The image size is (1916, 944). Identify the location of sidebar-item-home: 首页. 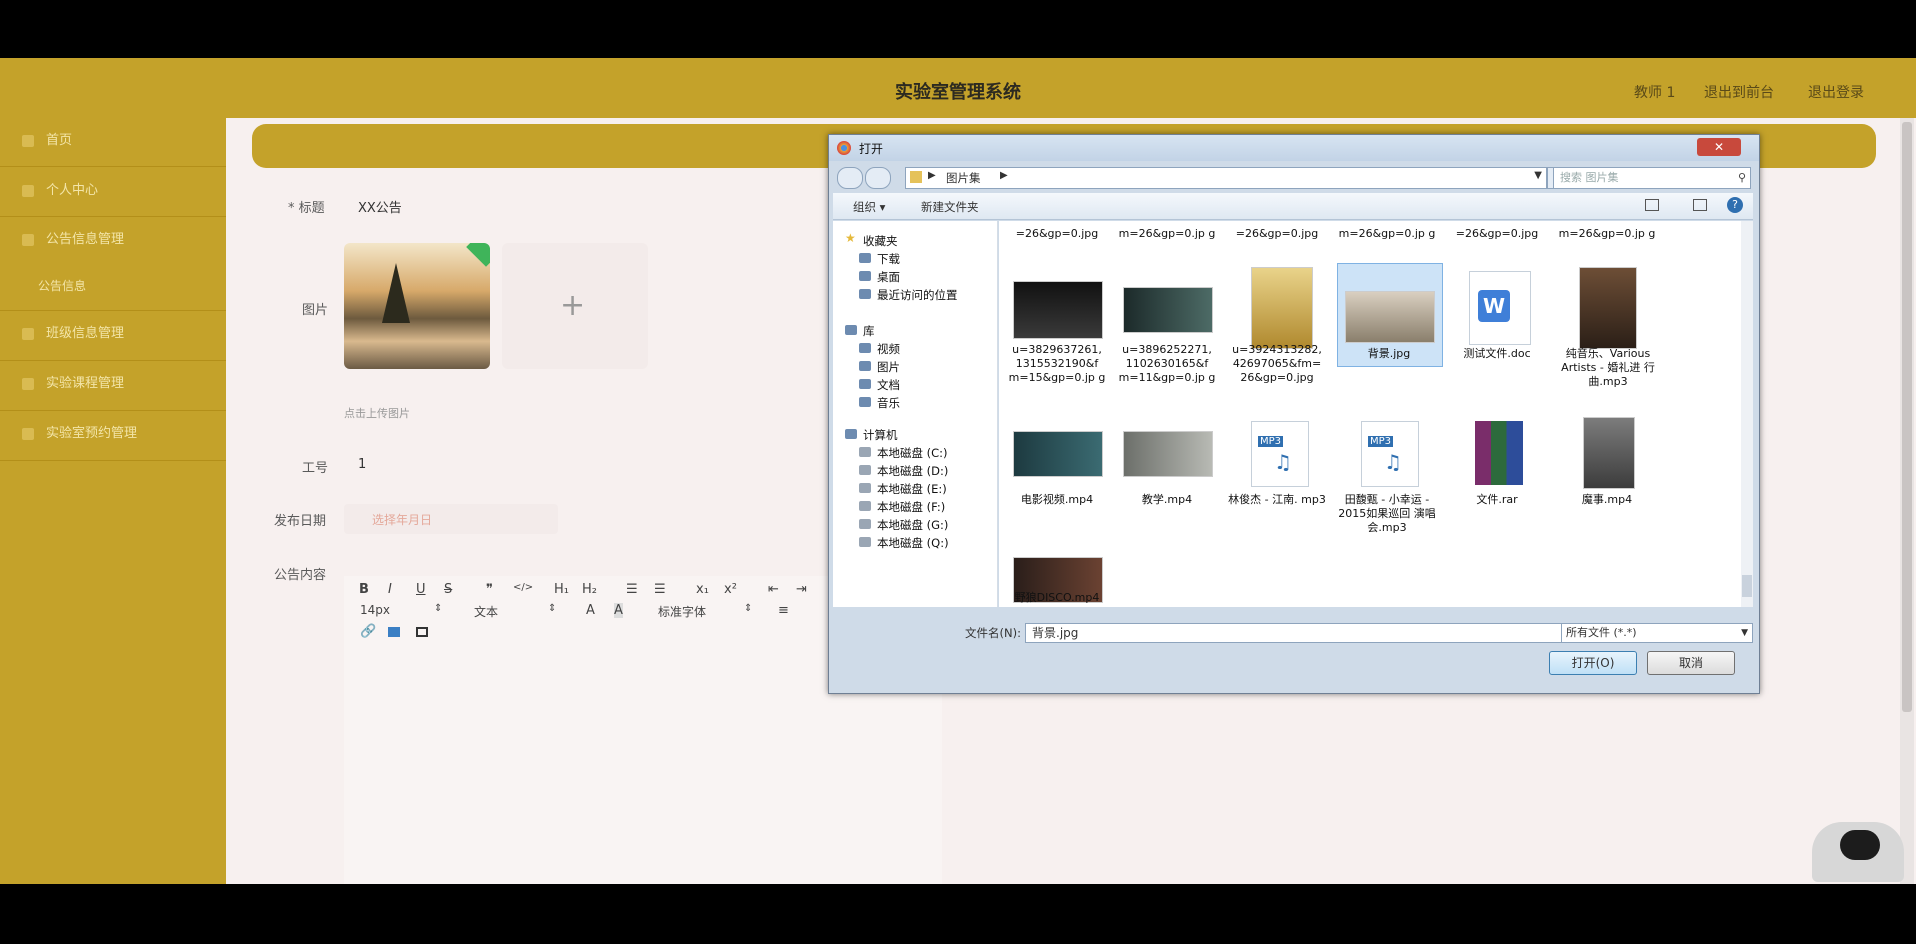
(113, 141).